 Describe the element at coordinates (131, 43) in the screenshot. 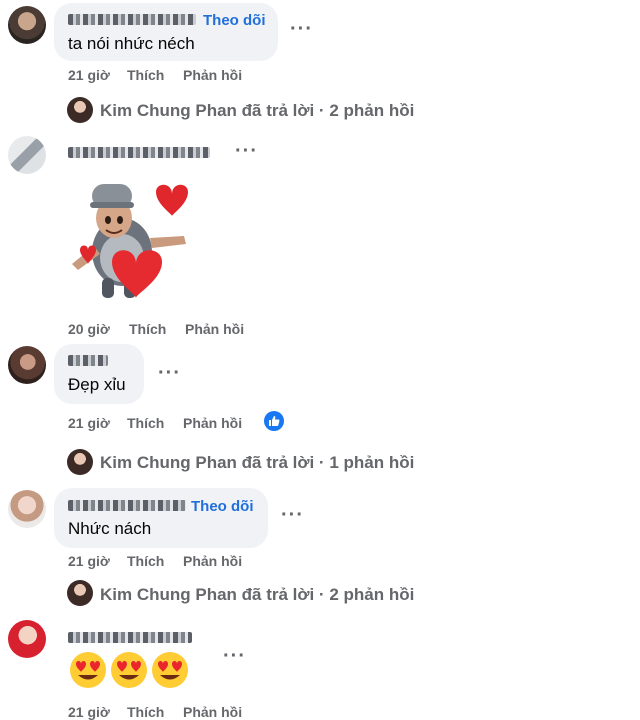

I see `comment-text: ta nói nhức néch` at that location.